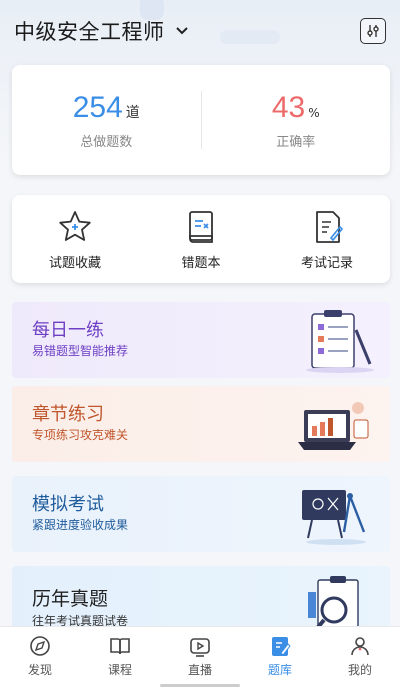 This screenshot has width=400, height=691. What do you see at coordinates (280, 646) in the screenshot?
I see `question-bank-icon` at bounding box center [280, 646].